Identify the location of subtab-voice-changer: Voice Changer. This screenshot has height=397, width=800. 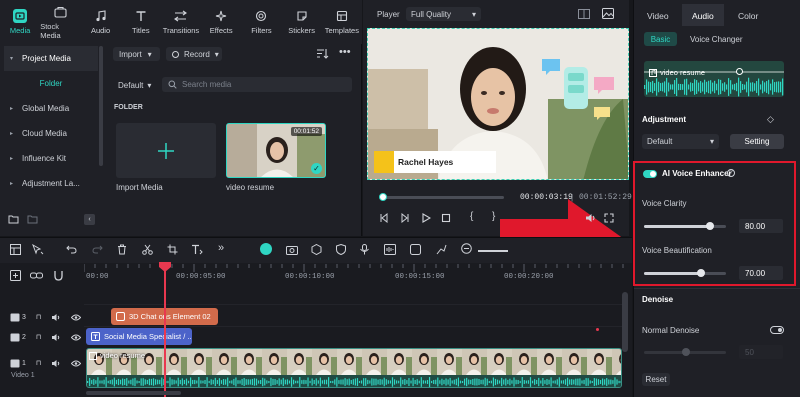
(716, 39).